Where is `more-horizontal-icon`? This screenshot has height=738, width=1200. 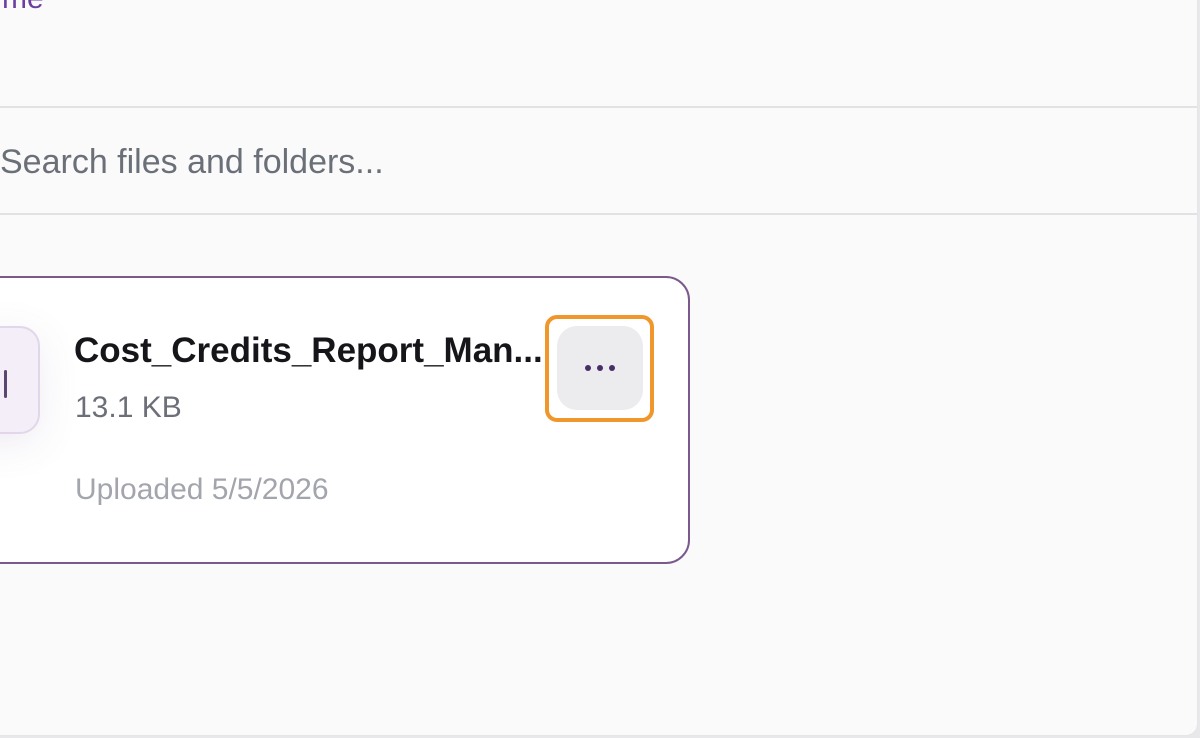
more-horizontal-icon is located at coordinates (600, 368).